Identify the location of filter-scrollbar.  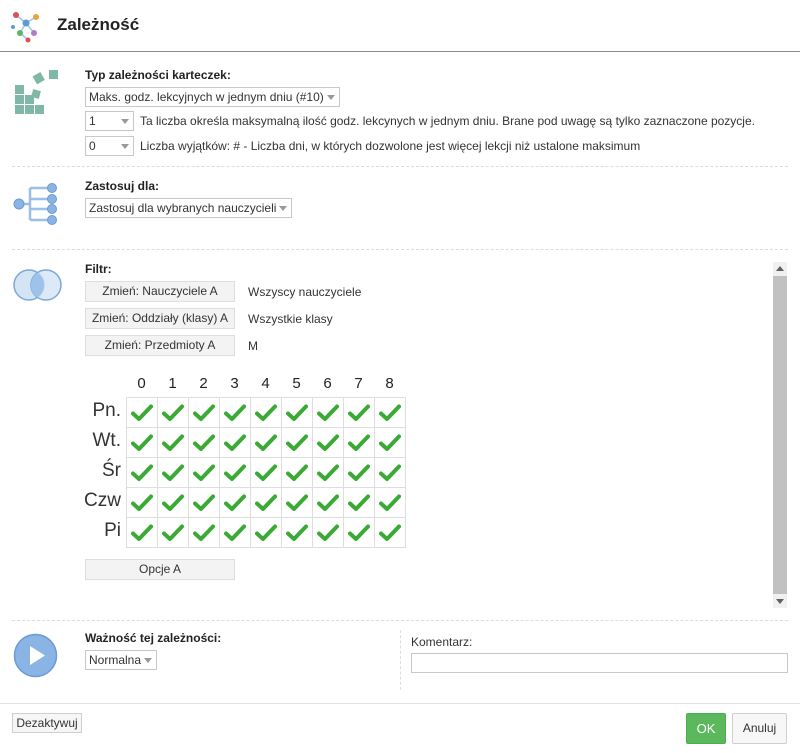
(780, 435).